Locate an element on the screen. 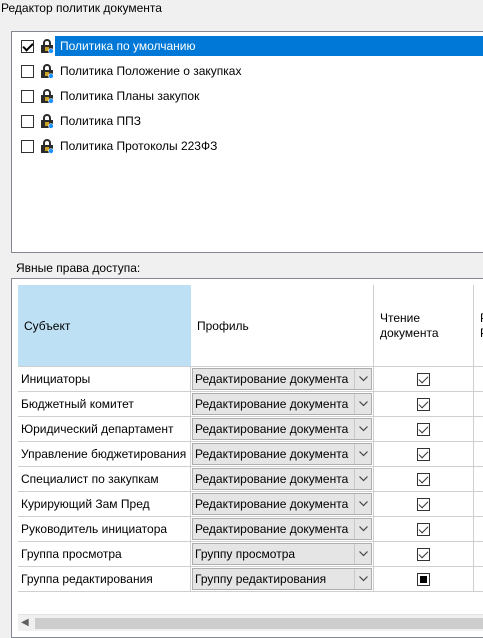 Image resolution: width=483 pixels, height=638 pixels. subject-label: Бюджетный комитет is located at coordinates (77, 404).